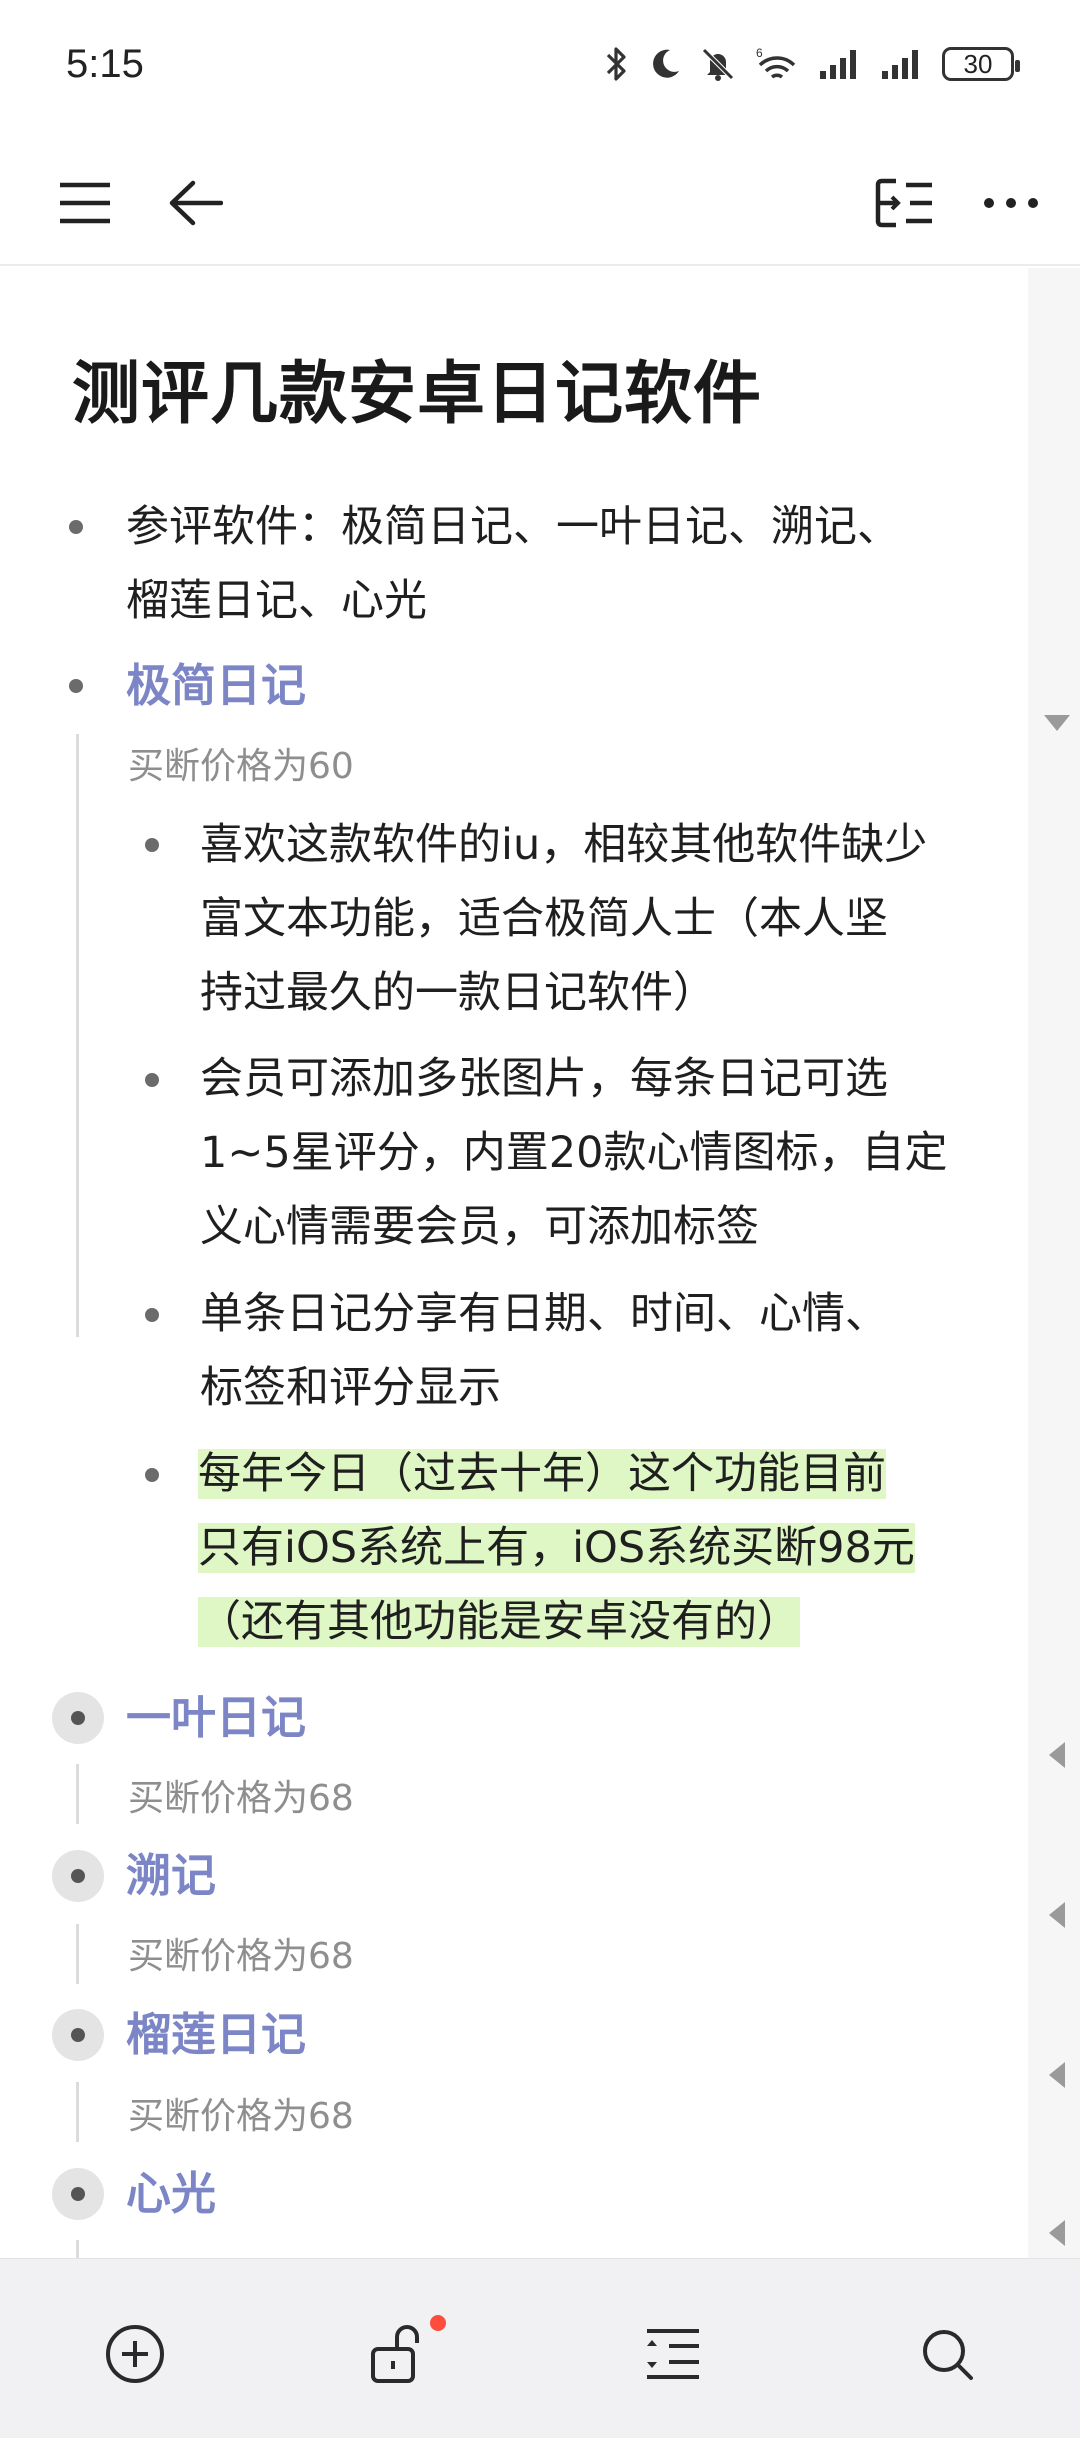  I want to click on search-button, so click(947, 2354).